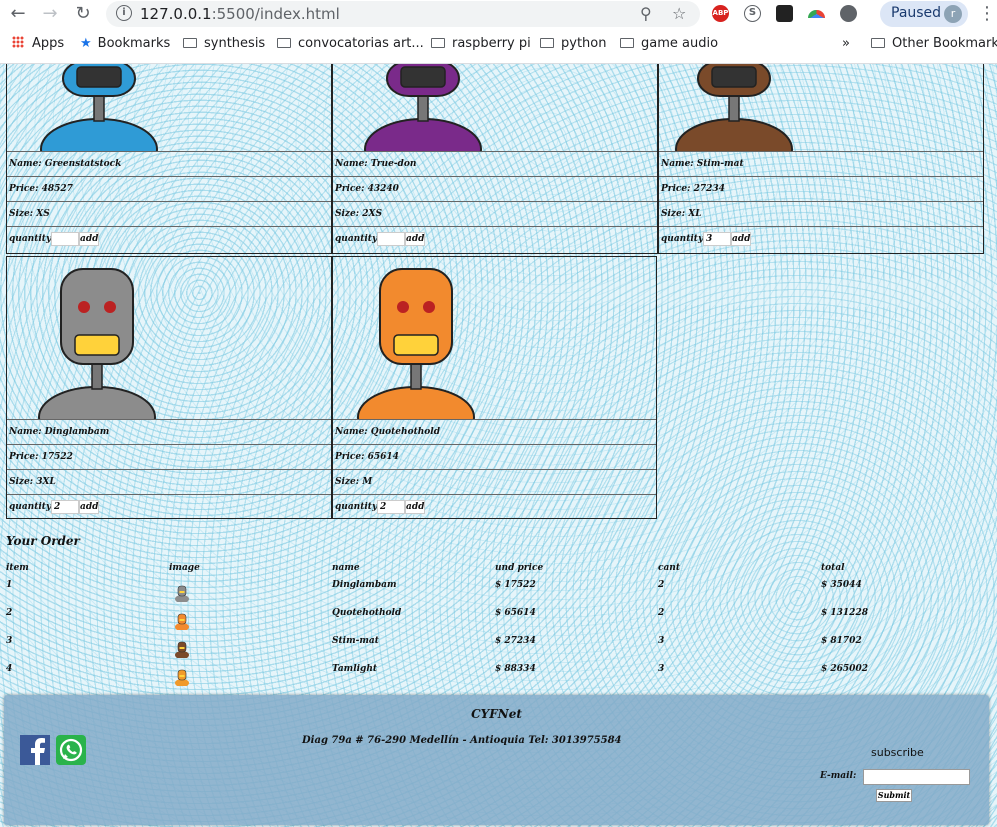  I want to click on product-size: Size: 2XS, so click(495, 213).